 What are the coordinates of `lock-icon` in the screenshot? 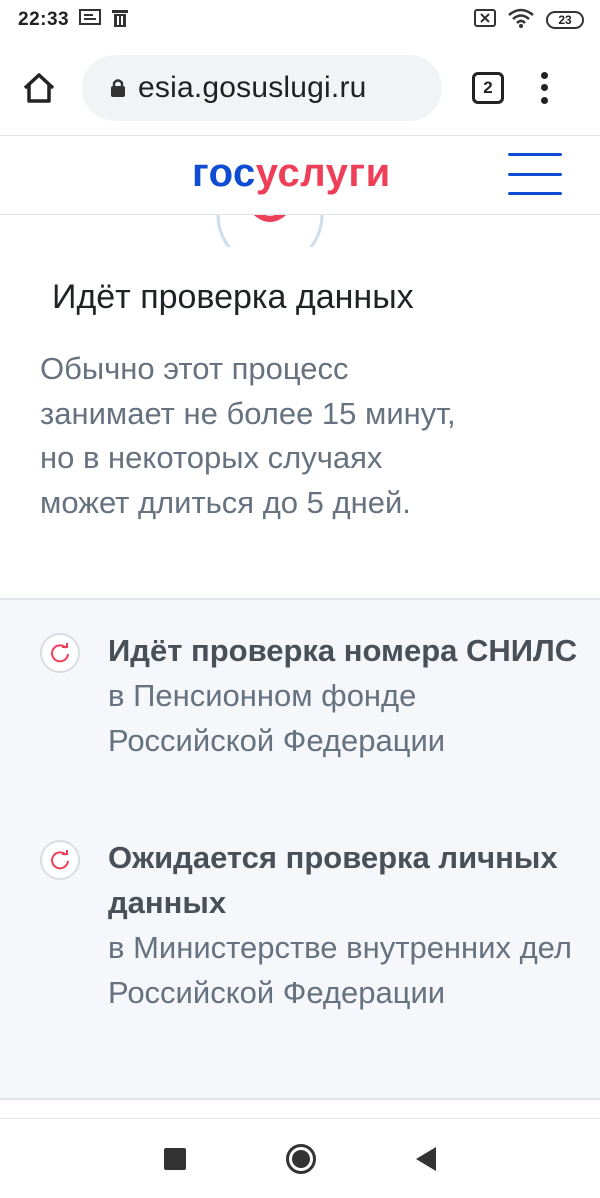 It's located at (118, 87).